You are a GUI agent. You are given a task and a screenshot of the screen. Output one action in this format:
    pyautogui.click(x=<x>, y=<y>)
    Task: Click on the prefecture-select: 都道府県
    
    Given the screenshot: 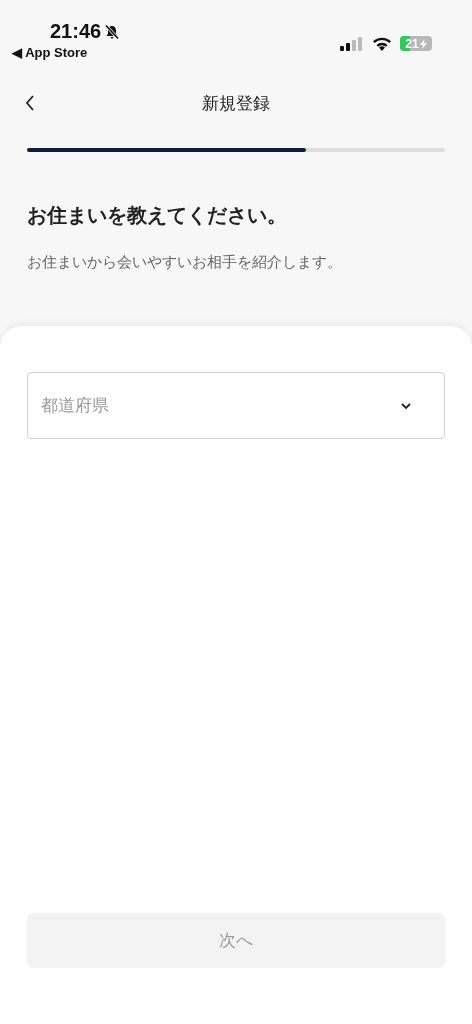 What is the action you would take?
    pyautogui.click(x=236, y=405)
    